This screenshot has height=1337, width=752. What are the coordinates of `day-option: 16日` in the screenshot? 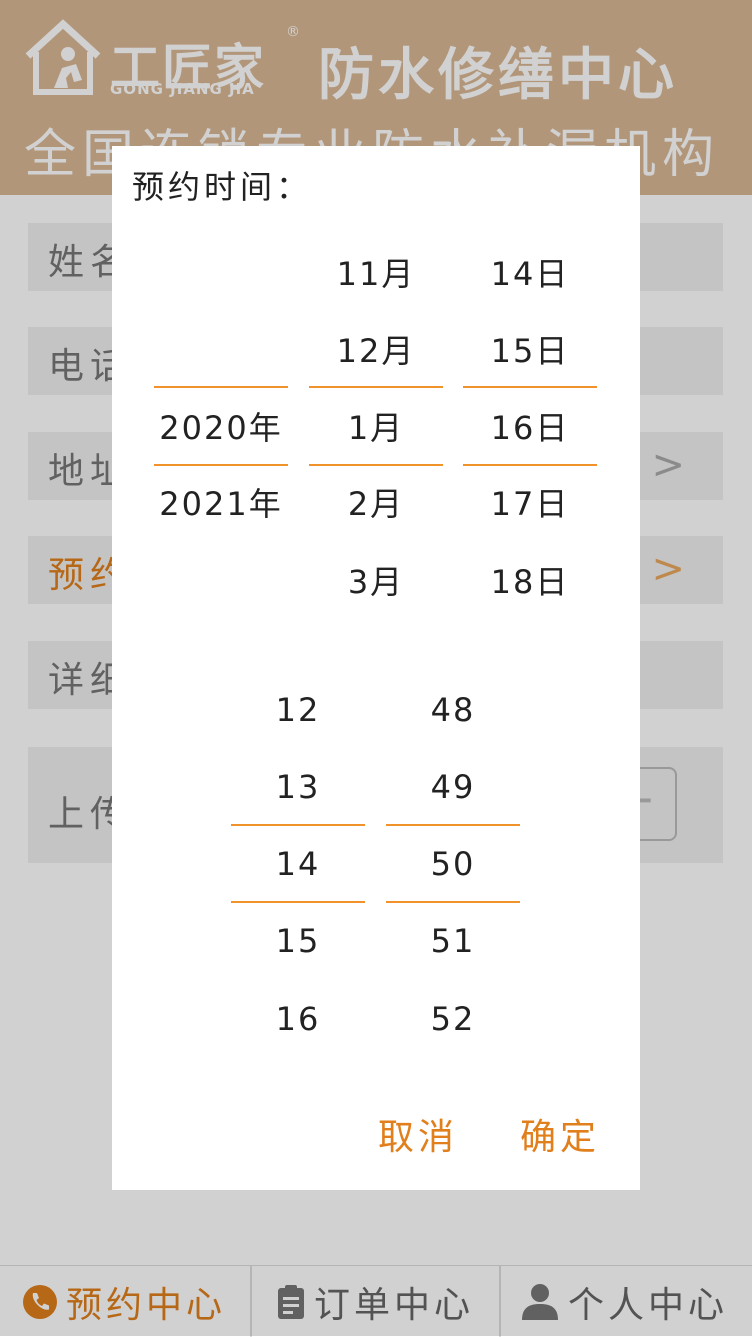 It's located at (530, 428).